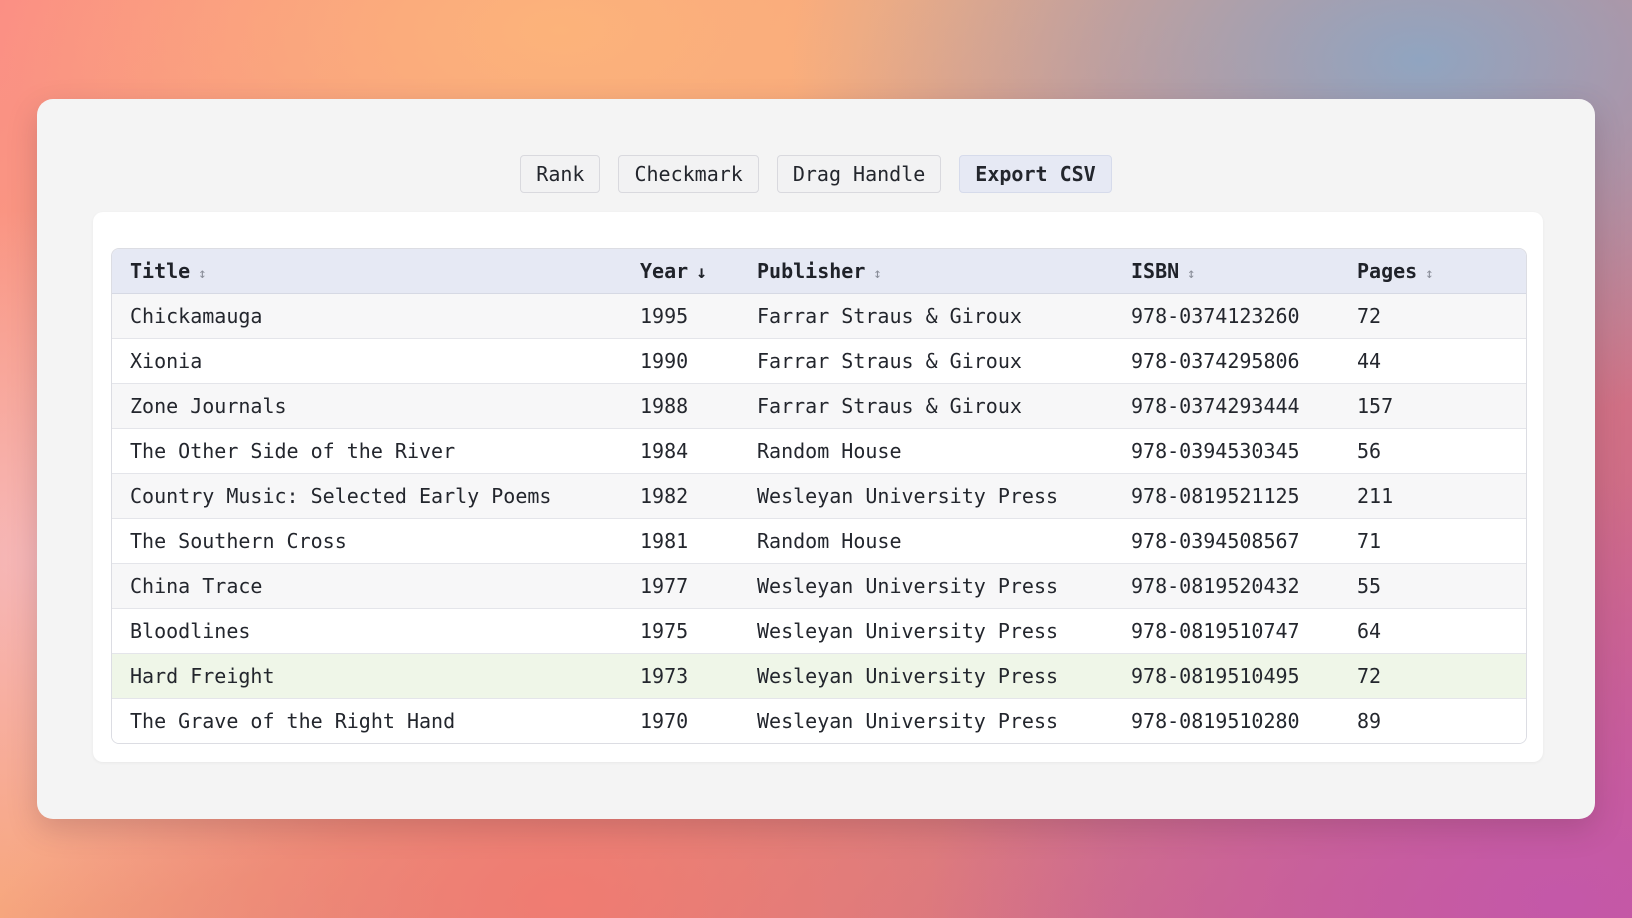 This screenshot has height=918, width=1632. What do you see at coordinates (1226, 316) in the screenshot?
I see `cell-isbn: 978-0374123260` at bounding box center [1226, 316].